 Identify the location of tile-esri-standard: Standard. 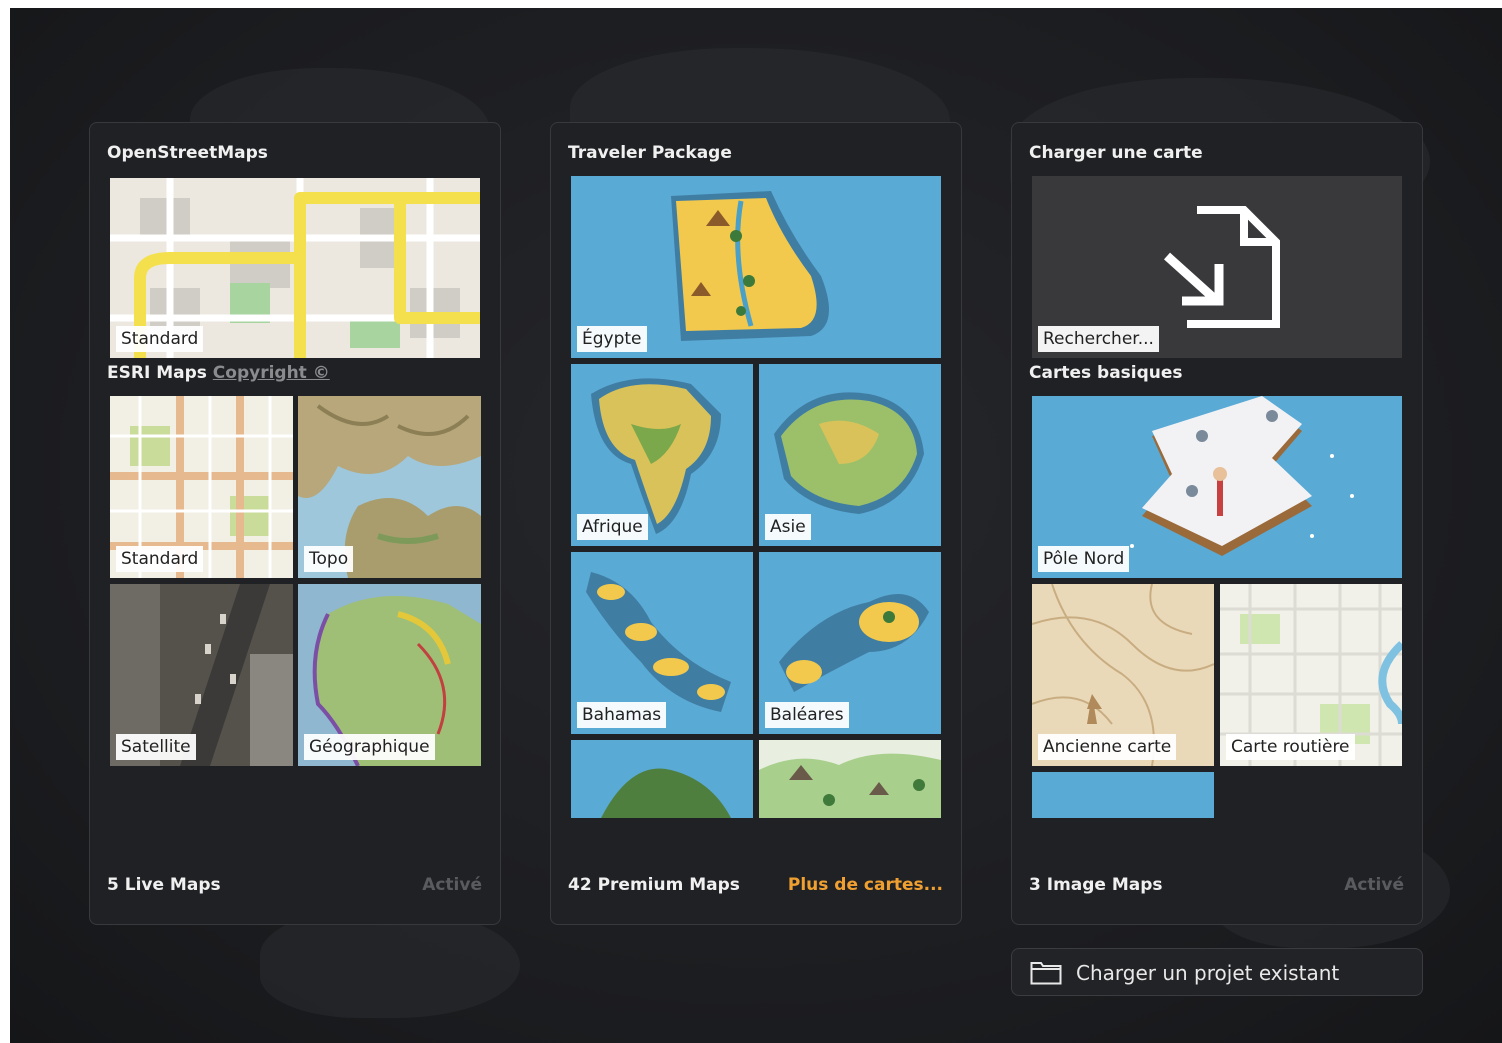
(201, 487).